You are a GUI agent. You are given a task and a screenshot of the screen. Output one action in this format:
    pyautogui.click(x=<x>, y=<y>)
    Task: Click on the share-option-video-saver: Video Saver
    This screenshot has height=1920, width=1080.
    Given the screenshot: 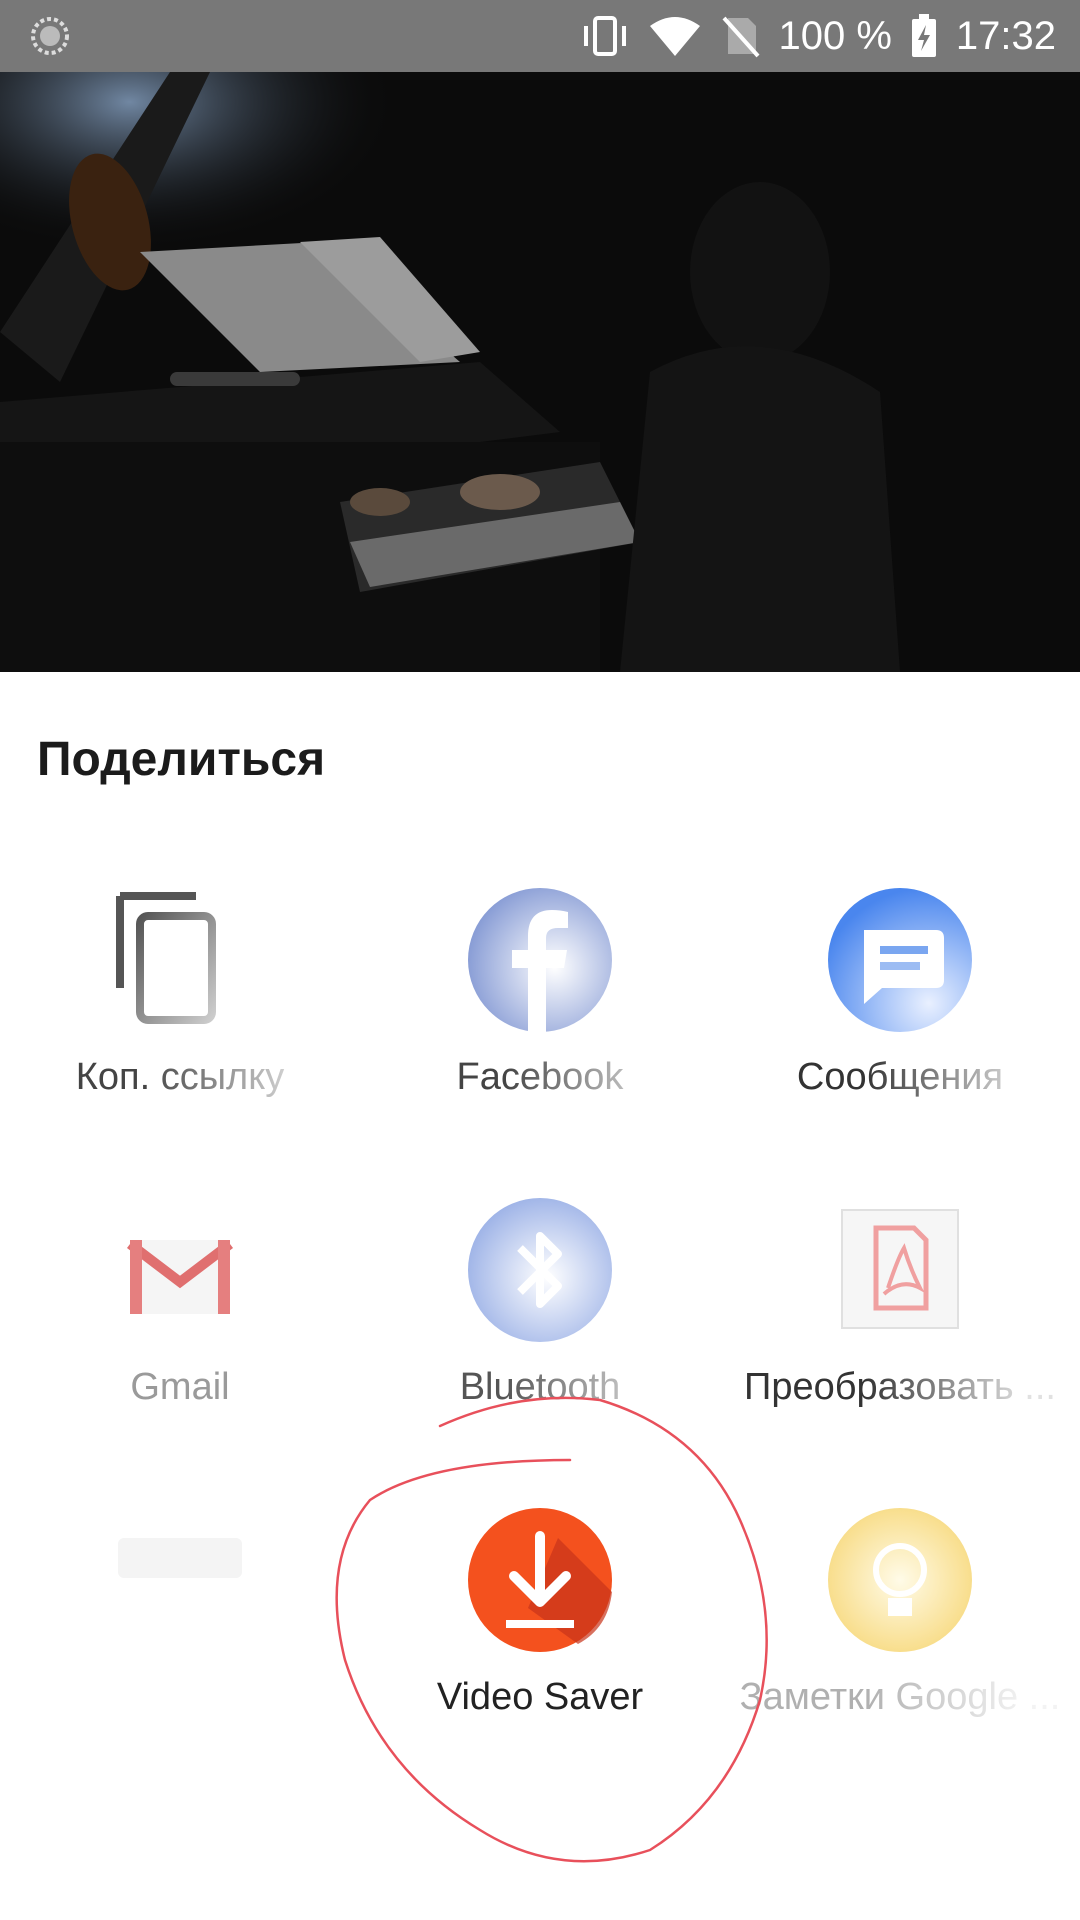 What is the action you would take?
    pyautogui.click(x=540, y=1638)
    